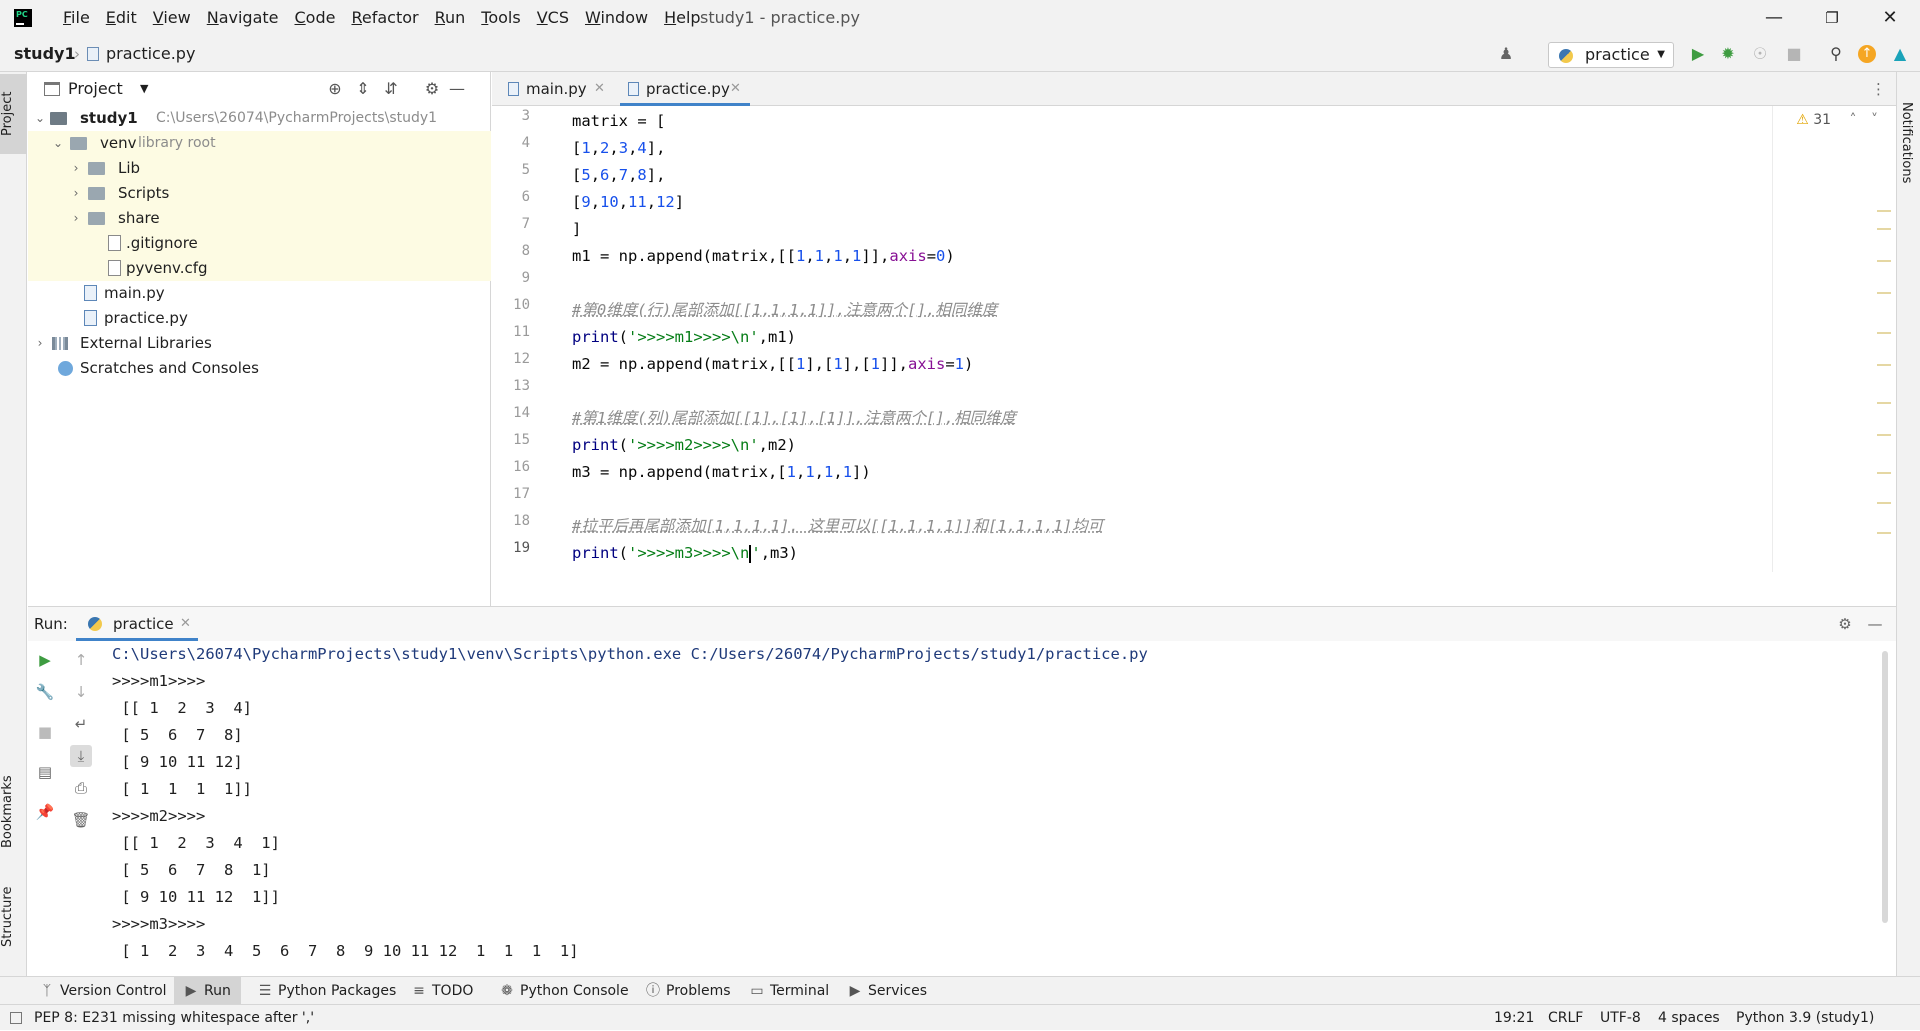  What do you see at coordinates (721, 472) in the screenshot?
I see `code-line: m3 = np.append(matrix,[1,1,1,1])` at bounding box center [721, 472].